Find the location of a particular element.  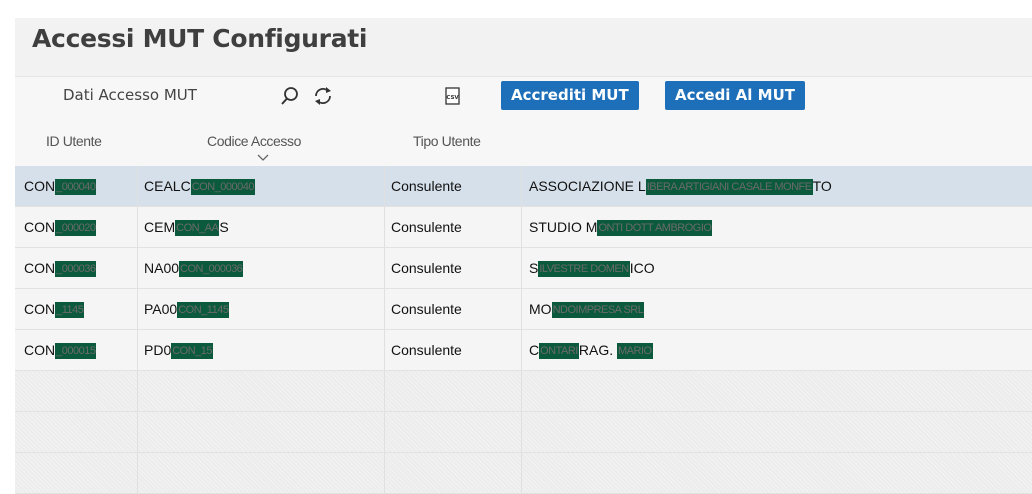

cell-codice-accesso: CEALCCON_000040 is located at coordinates (199, 187).